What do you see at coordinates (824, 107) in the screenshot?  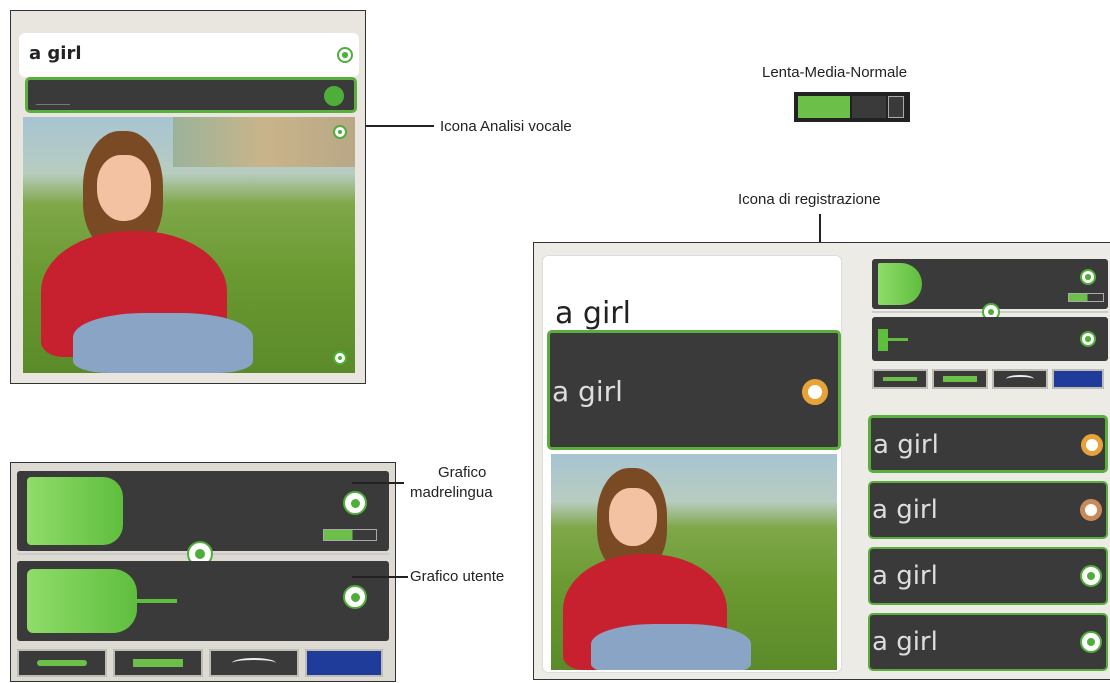 I see `speed-slow` at bounding box center [824, 107].